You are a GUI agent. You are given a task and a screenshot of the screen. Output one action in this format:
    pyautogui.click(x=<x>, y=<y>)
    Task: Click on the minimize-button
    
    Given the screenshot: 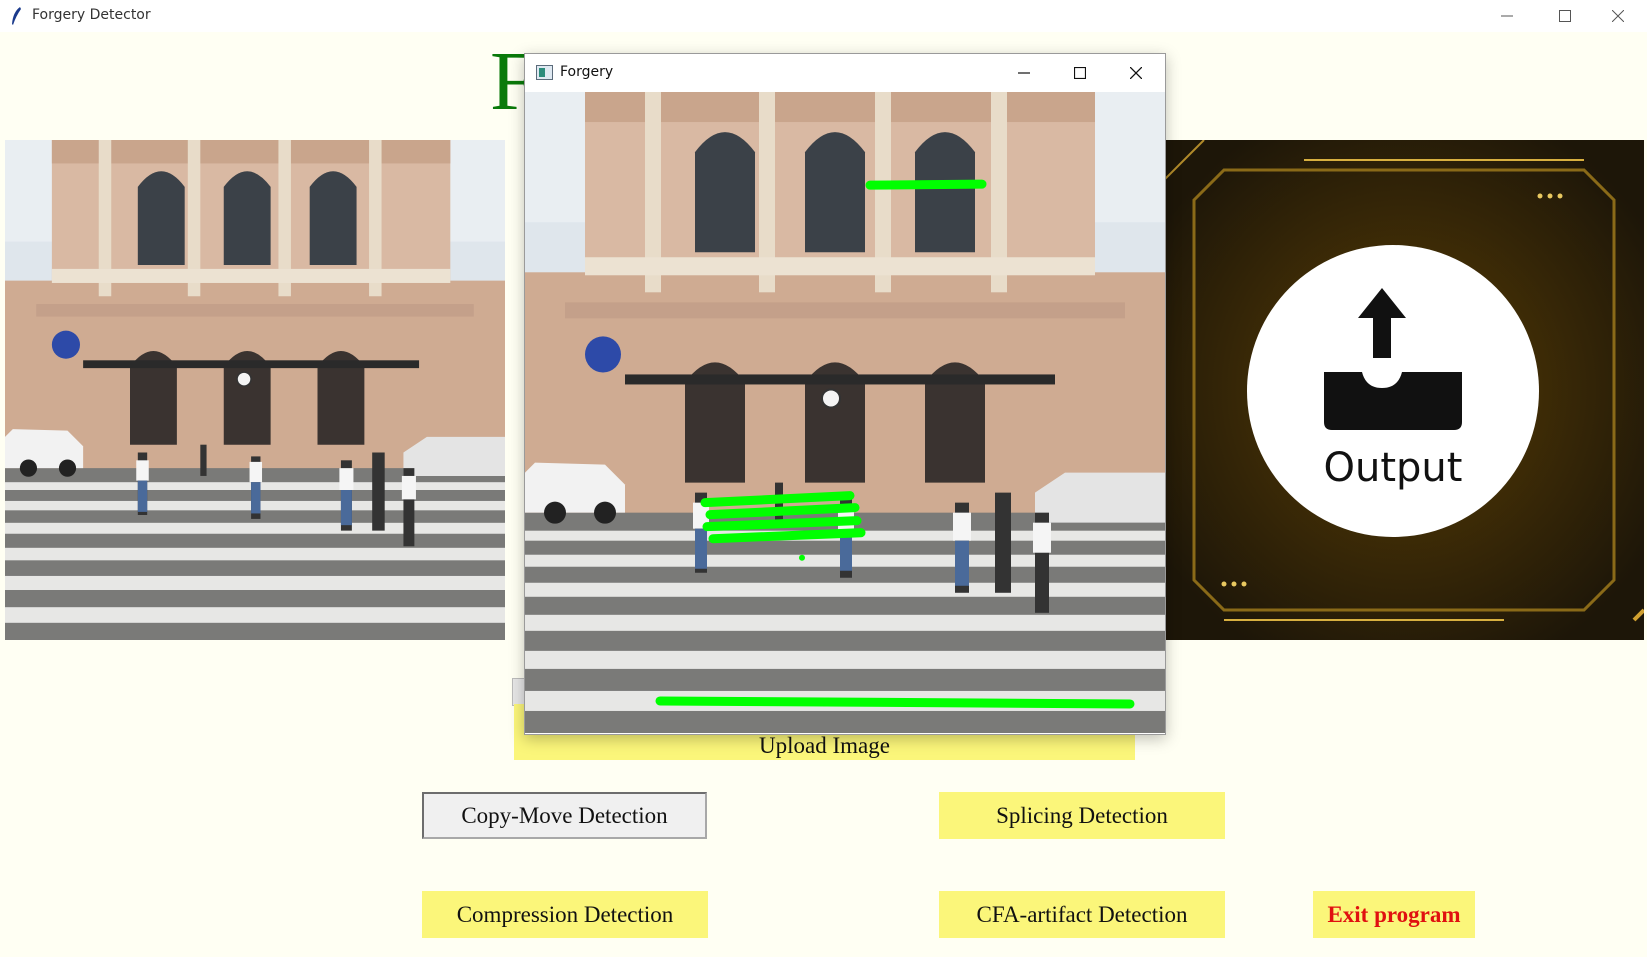 What is the action you would take?
    pyautogui.click(x=1507, y=16)
    